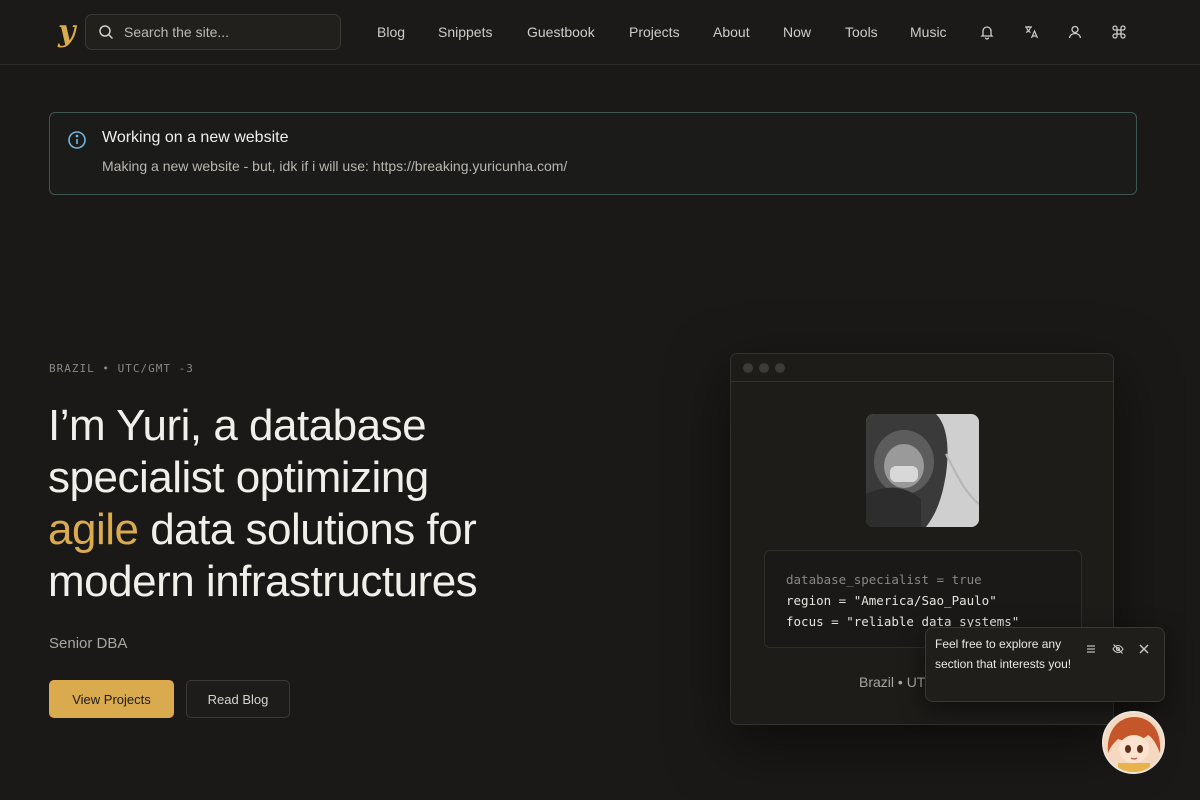 Image resolution: width=1200 pixels, height=800 pixels. What do you see at coordinates (1144, 649) in the screenshot?
I see `close-icon` at bounding box center [1144, 649].